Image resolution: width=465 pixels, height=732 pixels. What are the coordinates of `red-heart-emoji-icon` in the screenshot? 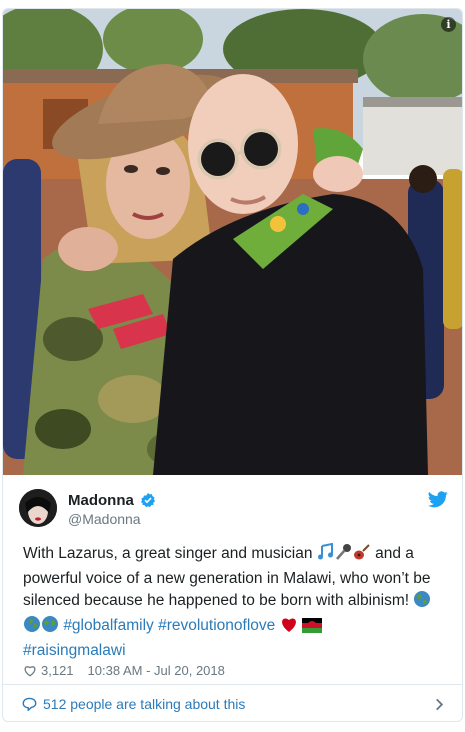 It's located at (289, 628).